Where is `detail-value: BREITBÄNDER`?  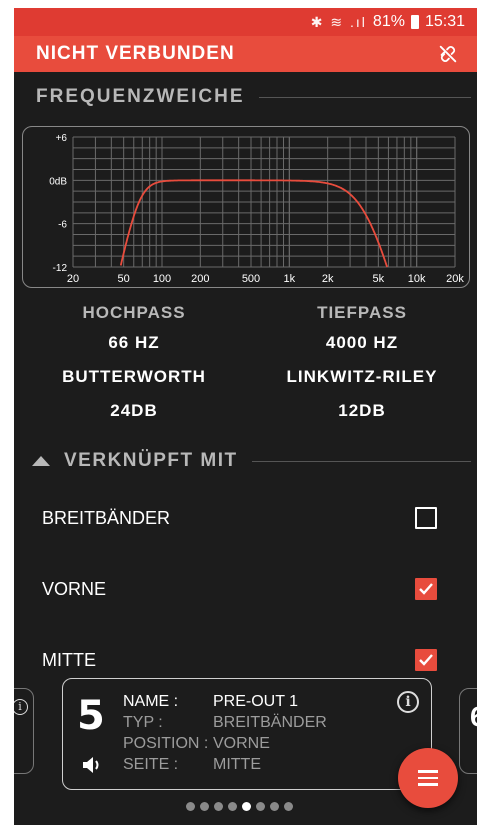
detail-value: BREITBÄNDER is located at coordinates (270, 722).